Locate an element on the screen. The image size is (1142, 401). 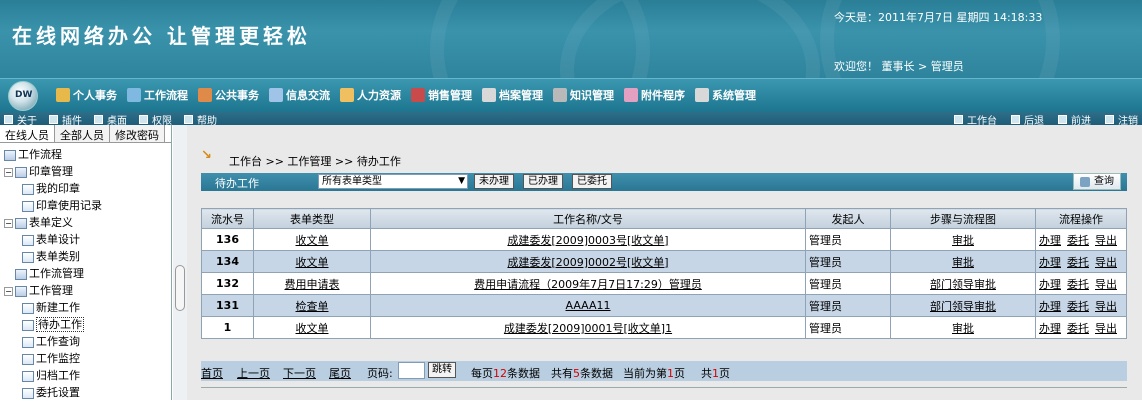
menu-item-hr: 人力资源 is located at coordinates (370, 95).